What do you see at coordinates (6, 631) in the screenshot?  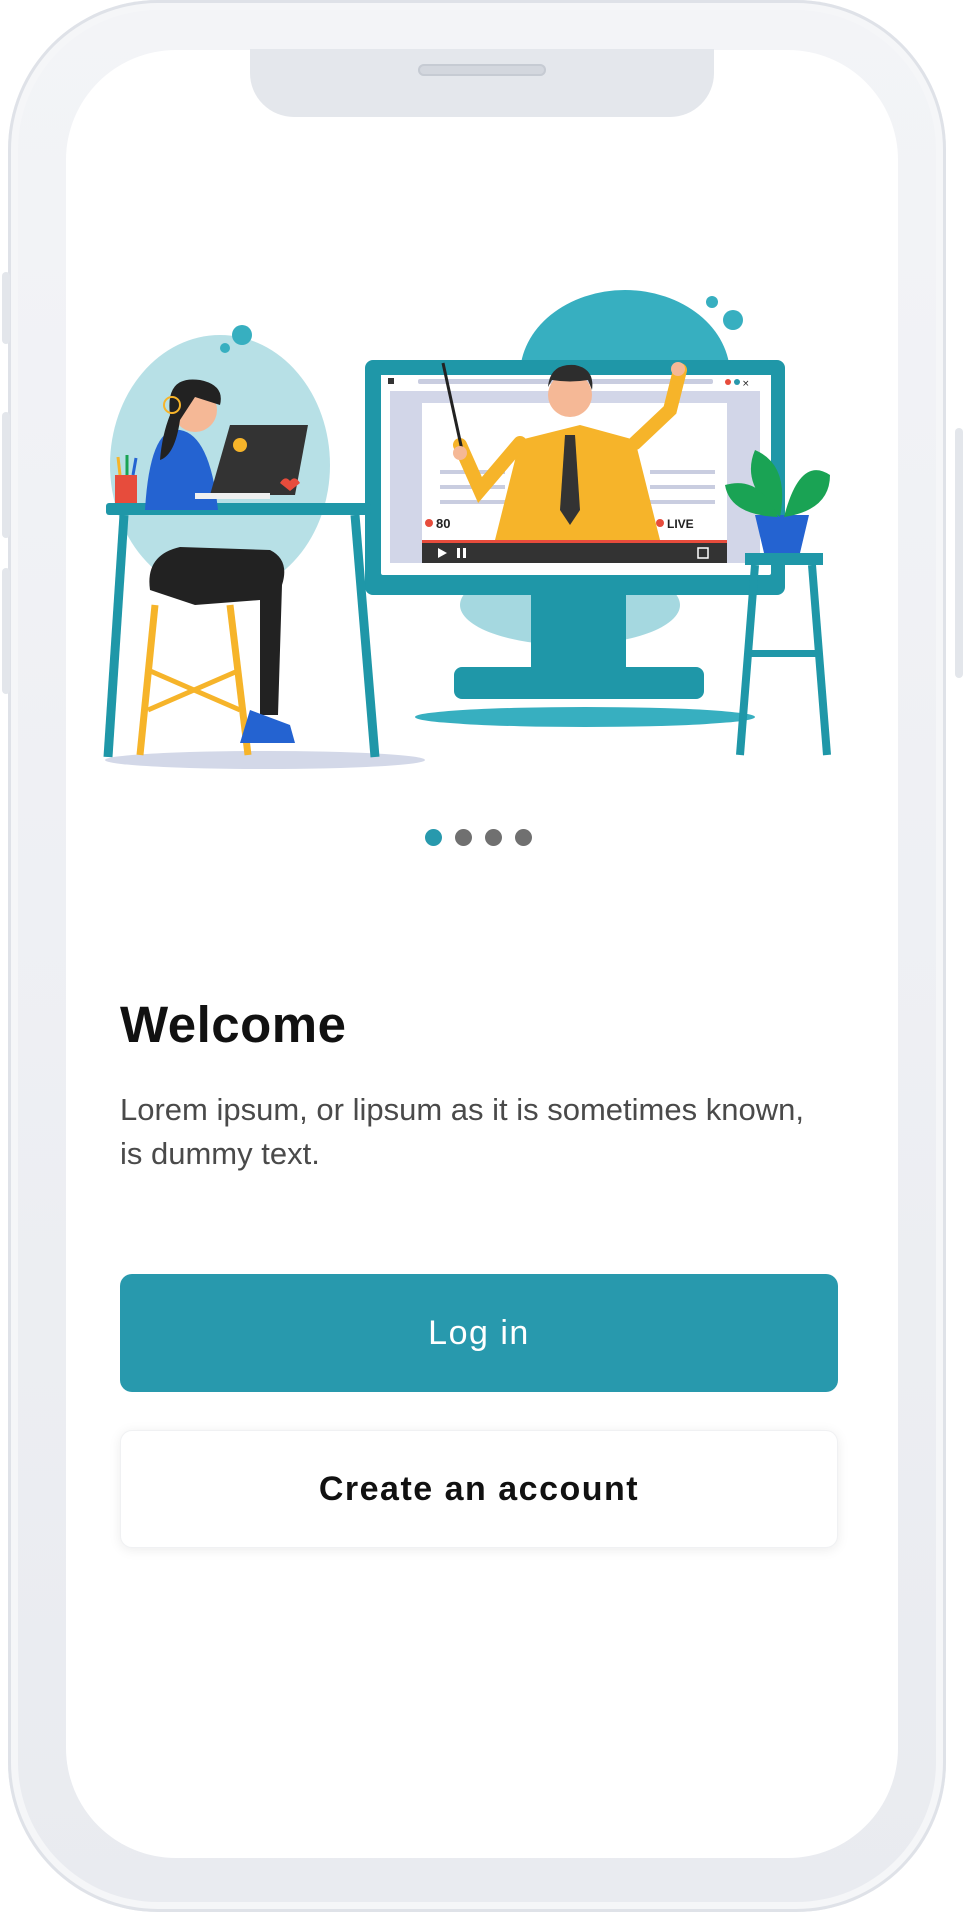 I see `phone-volume-down-button` at bounding box center [6, 631].